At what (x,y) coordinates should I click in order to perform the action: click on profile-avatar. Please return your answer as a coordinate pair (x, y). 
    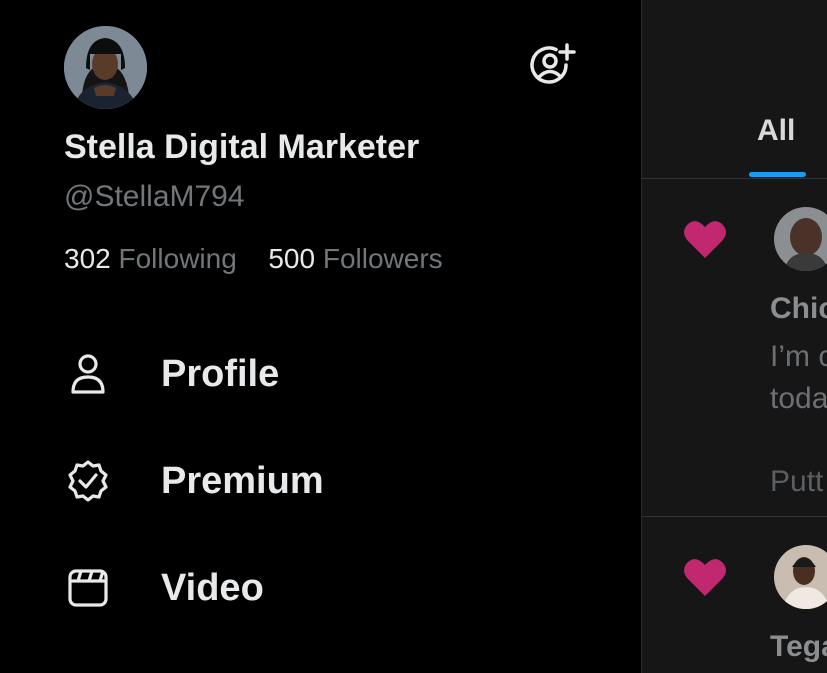
    Looking at the image, I should click on (105, 67).